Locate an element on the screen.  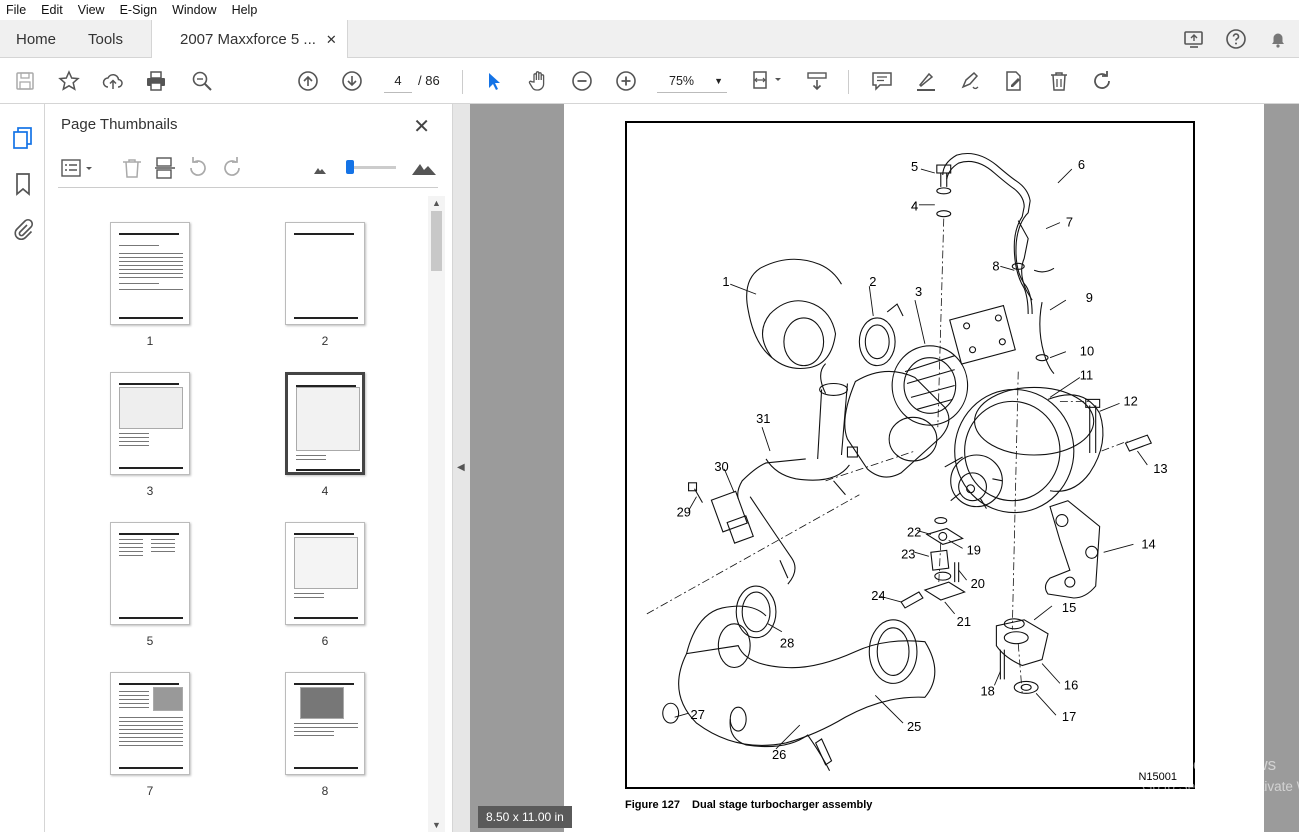
bookmarks-icon is located at coordinates (23, 184).